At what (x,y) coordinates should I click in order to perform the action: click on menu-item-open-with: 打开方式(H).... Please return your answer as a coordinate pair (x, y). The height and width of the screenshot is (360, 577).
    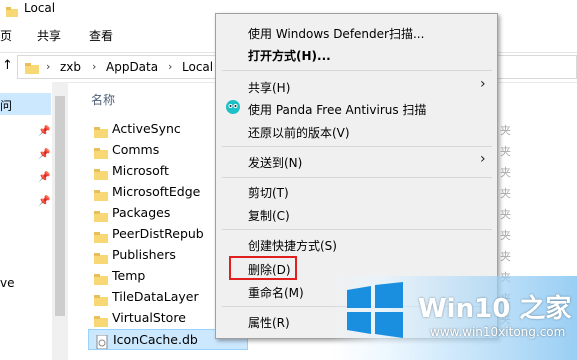
    Looking at the image, I should click on (289, 55).